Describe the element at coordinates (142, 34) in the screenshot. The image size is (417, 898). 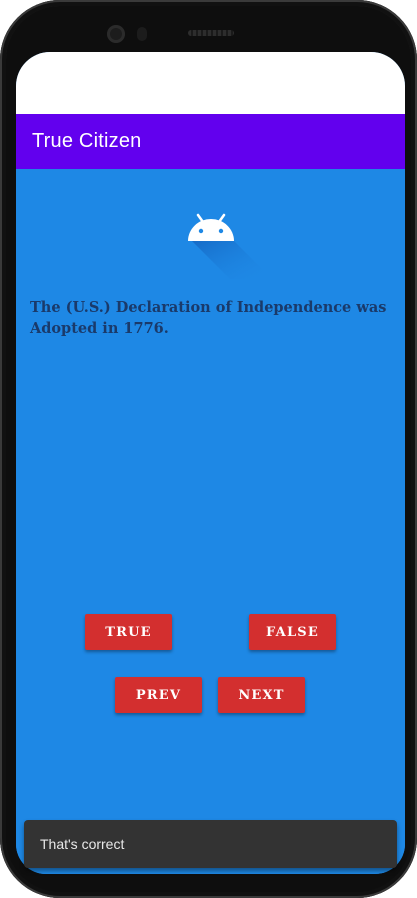
I see `proximity-sensor` at that location.